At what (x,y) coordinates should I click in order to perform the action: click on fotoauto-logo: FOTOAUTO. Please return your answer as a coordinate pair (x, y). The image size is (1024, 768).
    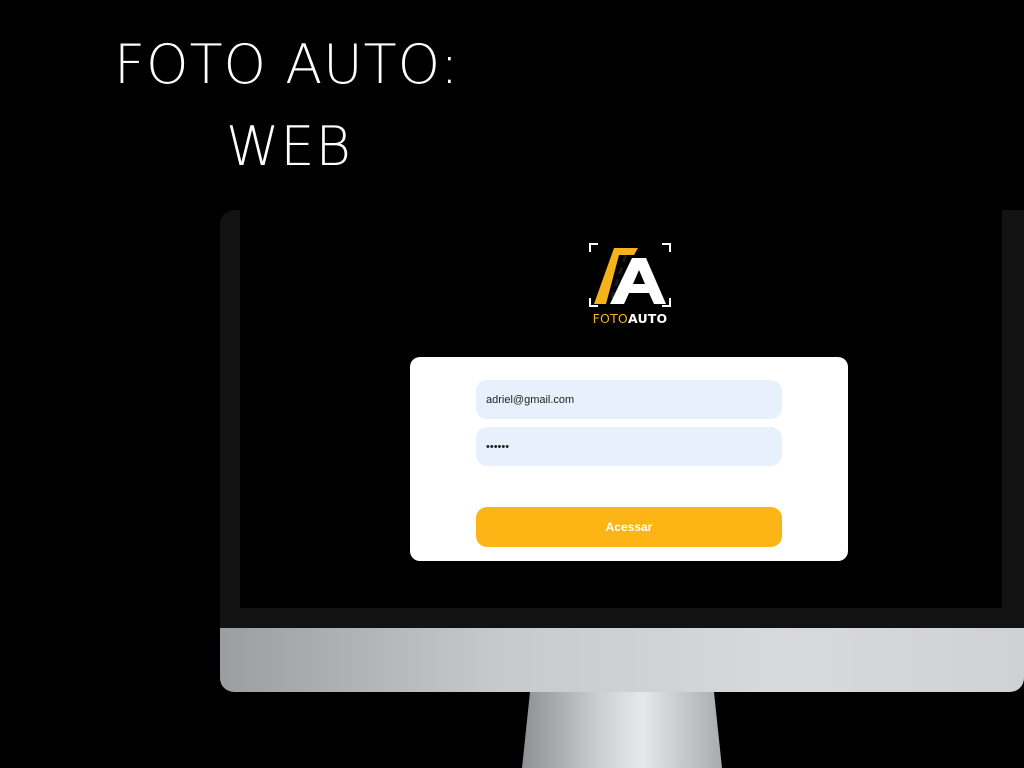
    Looking at the image, I should click on (630, 285).